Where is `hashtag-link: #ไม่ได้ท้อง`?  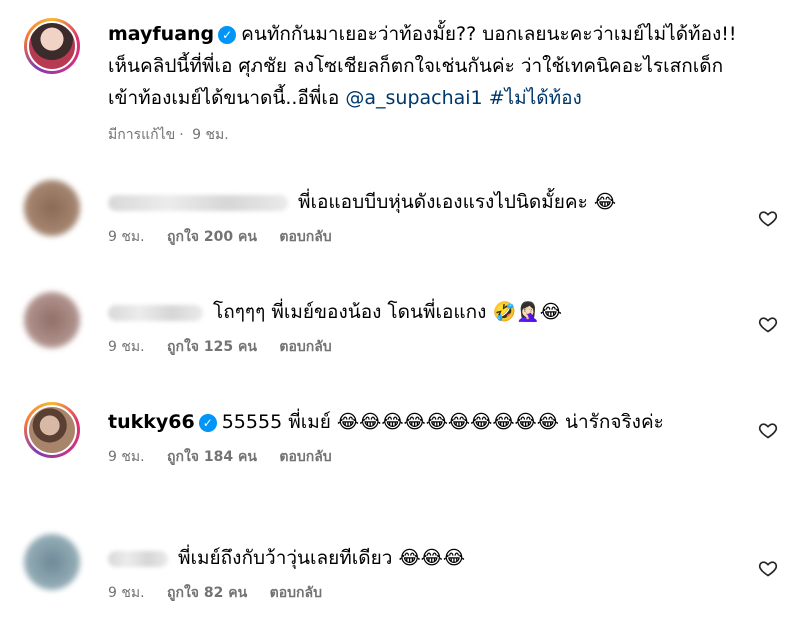 hashtag-link: #ไม่ได้ท้อง is located at coordinates (535, 98).